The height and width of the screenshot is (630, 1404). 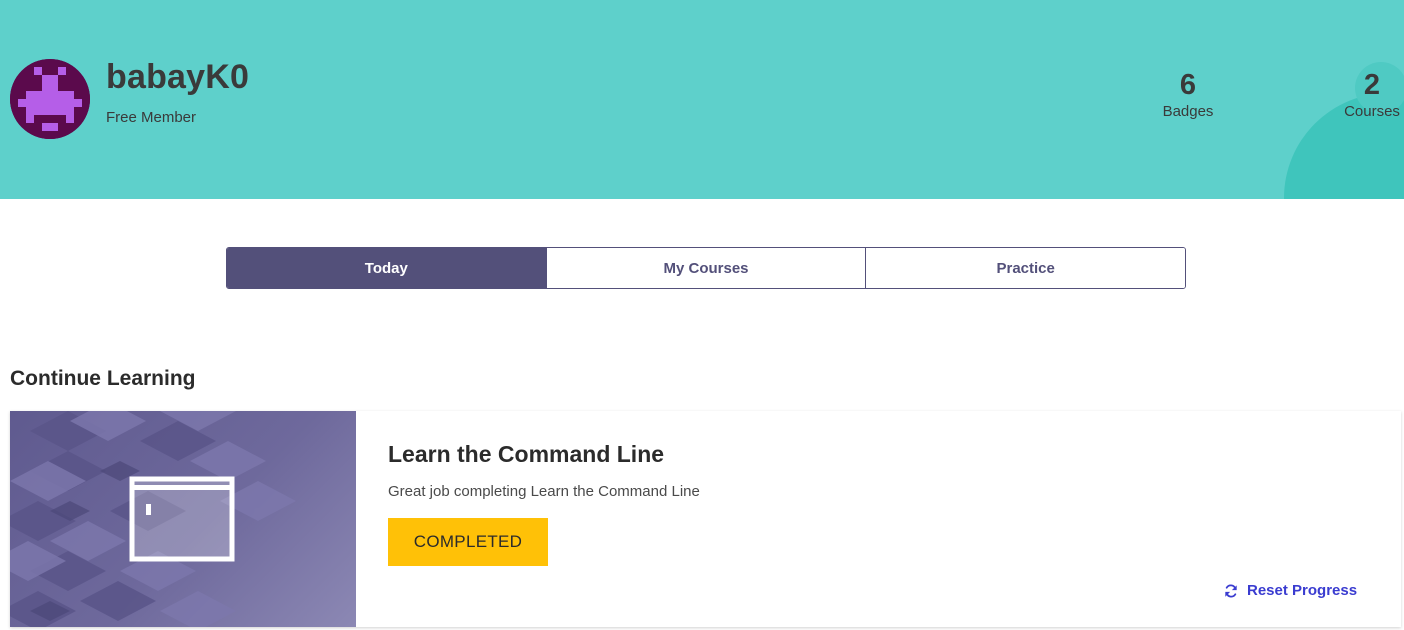 I want to click on avatar, so click(x=50, y=99).